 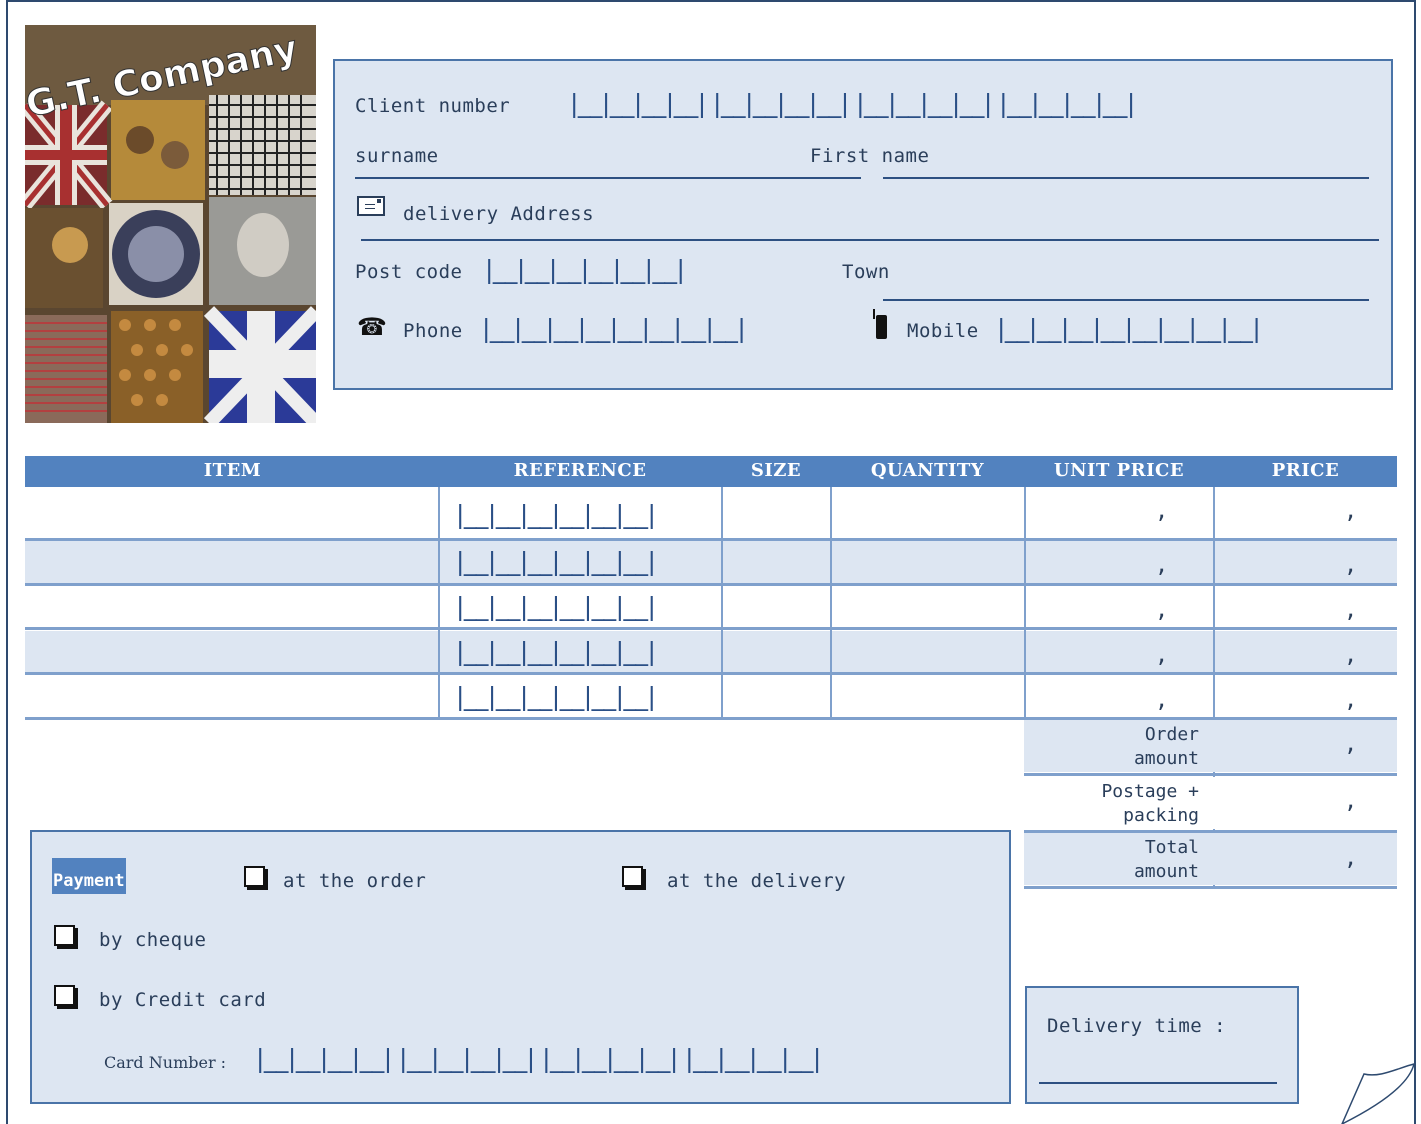 I want to click on payment-title: Payment, so click(x=89, y=876).